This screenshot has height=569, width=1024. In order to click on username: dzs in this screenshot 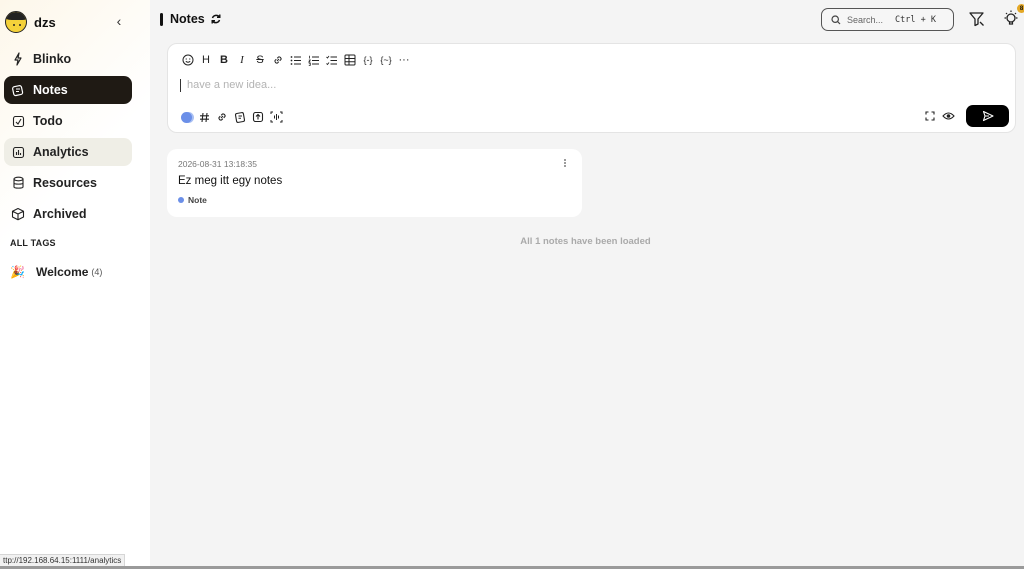, I will do `click(45, 22)`.